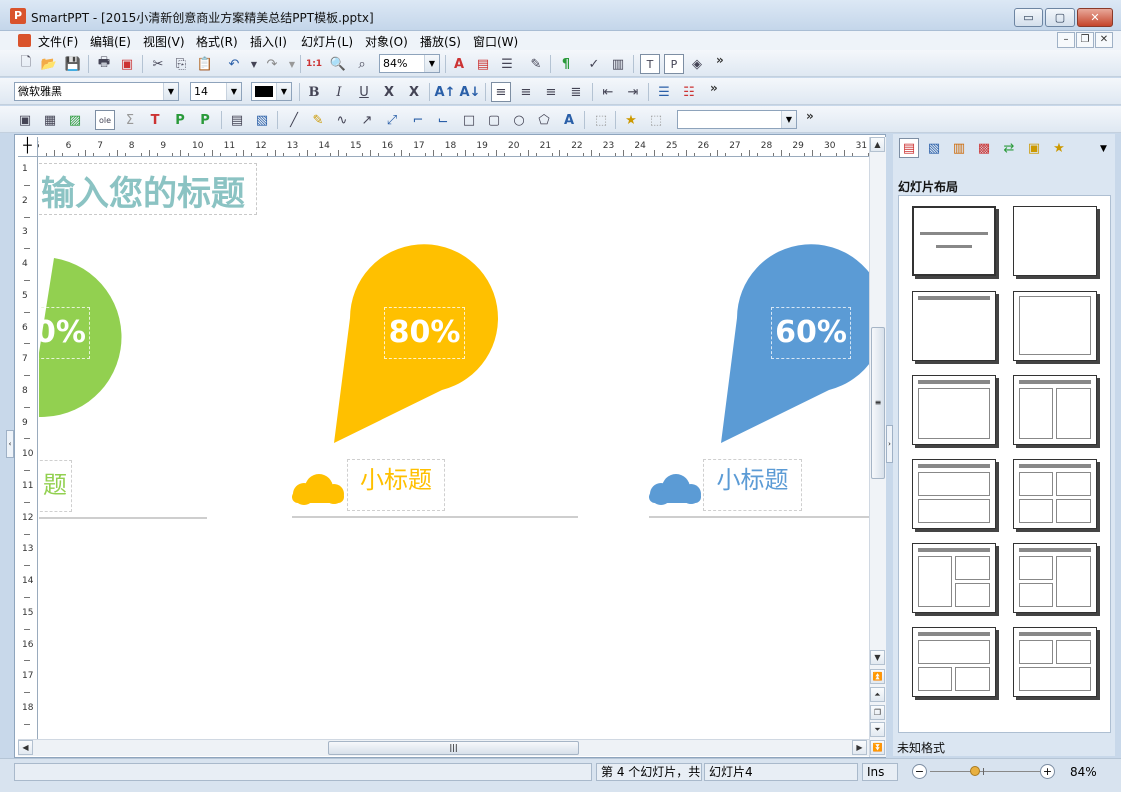  Describe the element at coordinates (469, 120) in the screenshot. I see `rectangle-tool-icon: □` at that location.